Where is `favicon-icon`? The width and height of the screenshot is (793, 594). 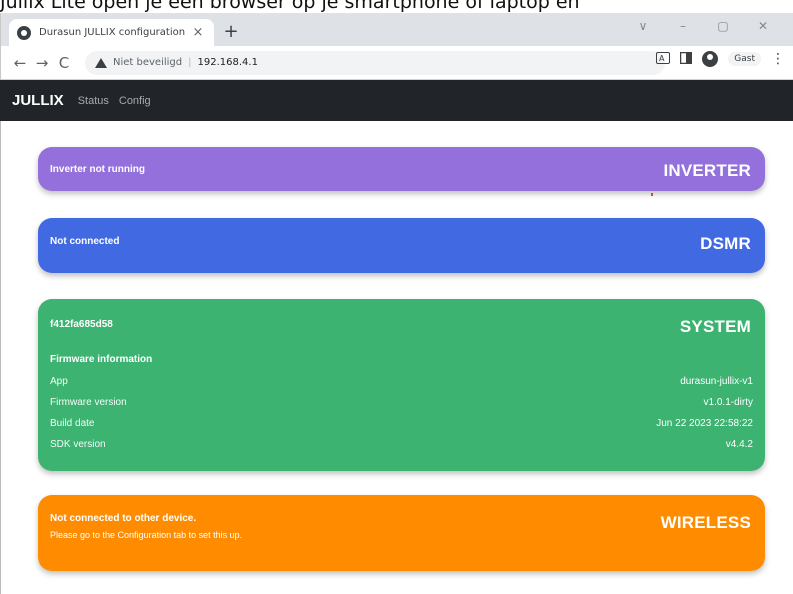
favicon-icon is located at coordinates (24, 32).